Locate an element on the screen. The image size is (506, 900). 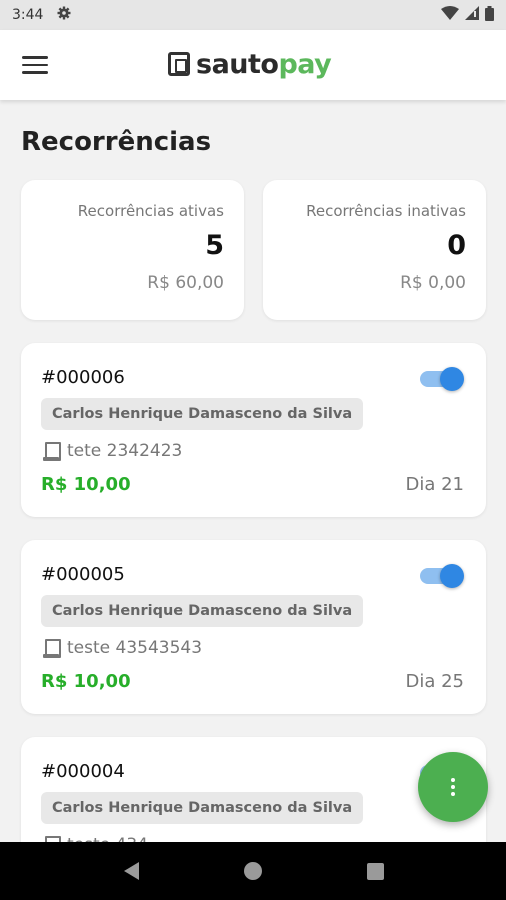
app-bar: sautopay is located at coordinates (253, 65).